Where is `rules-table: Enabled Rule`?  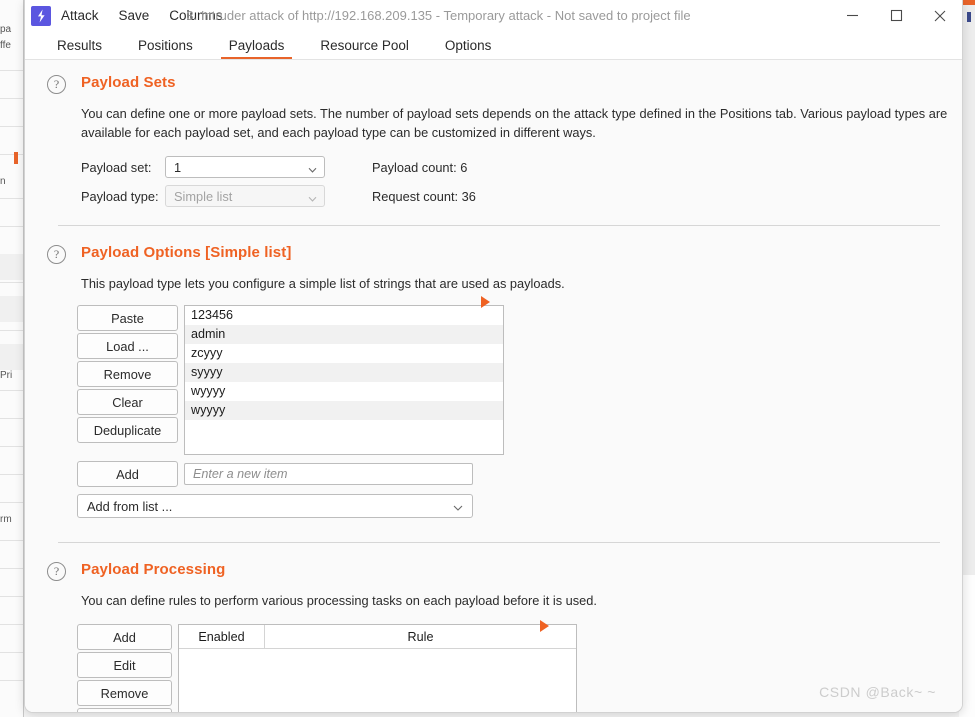 rules-table: Enabled Rule is located at coordinates (377, 668).